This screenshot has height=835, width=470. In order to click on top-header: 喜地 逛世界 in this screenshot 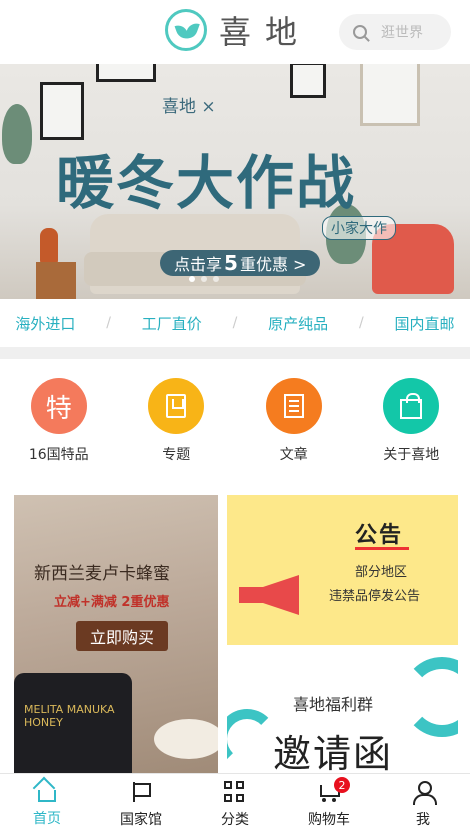, I will do `click(235, 32)`.